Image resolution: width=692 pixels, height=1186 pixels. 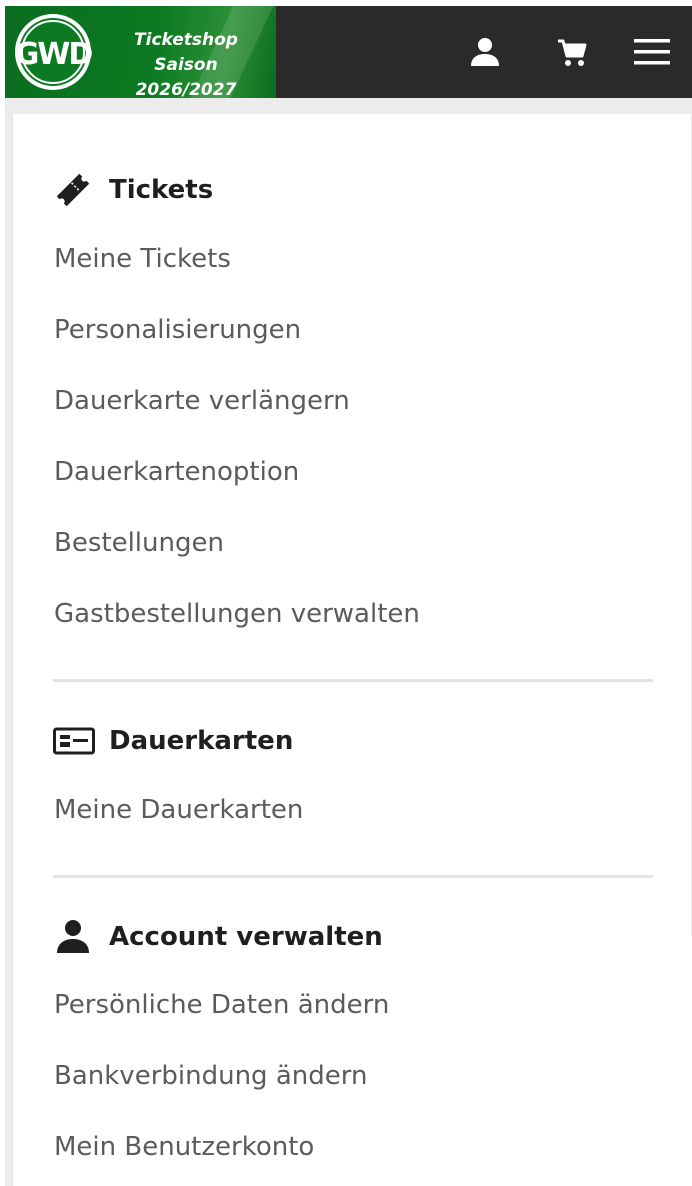 I want to click on link-gastbestellungen-verwalten: Gastbestellungen verwalten, so click(x=237, y=614).